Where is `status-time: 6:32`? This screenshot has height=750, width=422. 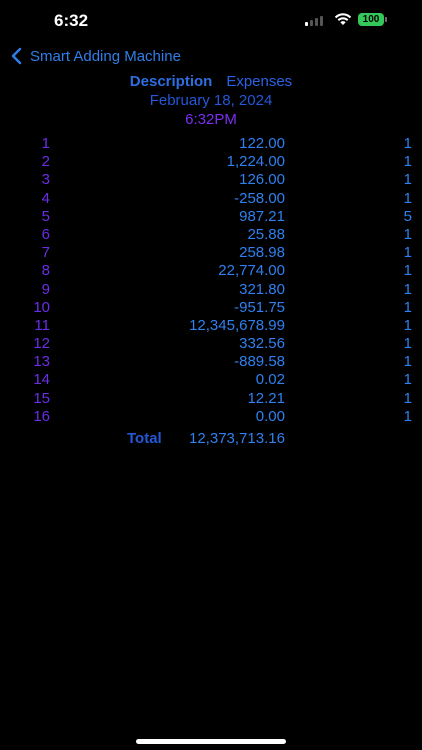 status-time: 6:32 is located at coordinates (71, 20).